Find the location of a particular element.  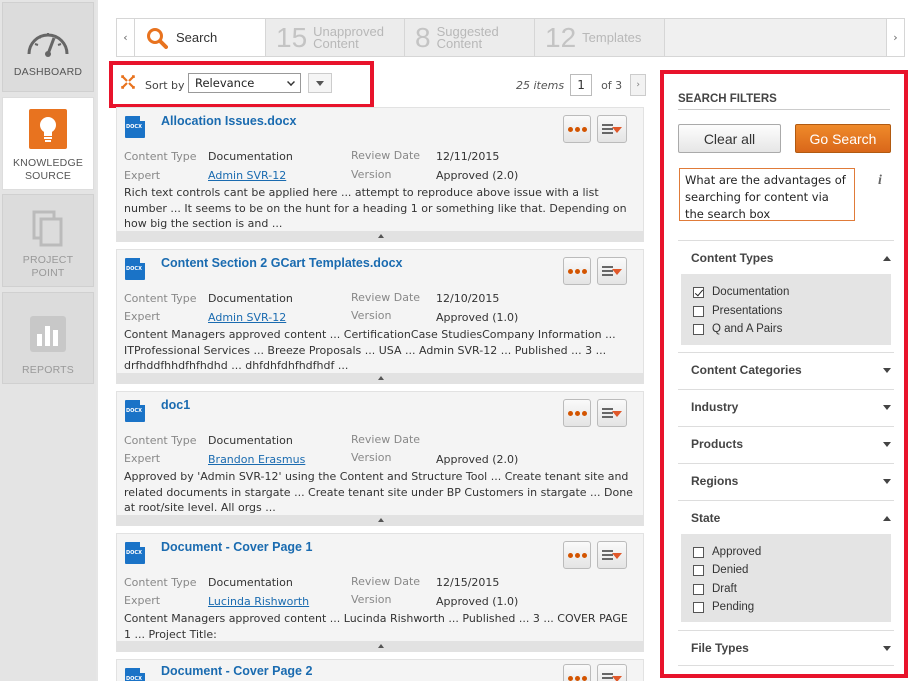

result-title: Document - Cover Page 1 is located at coordinates (236, 547).